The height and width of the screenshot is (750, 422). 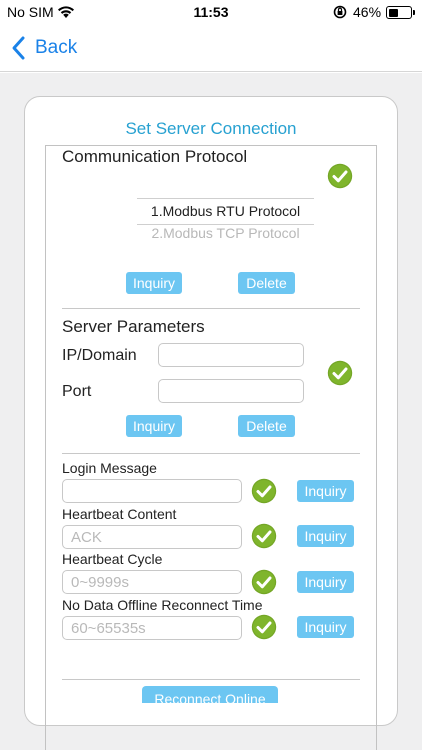 I want to click on server-check-icon, so click(x=340, y=373).